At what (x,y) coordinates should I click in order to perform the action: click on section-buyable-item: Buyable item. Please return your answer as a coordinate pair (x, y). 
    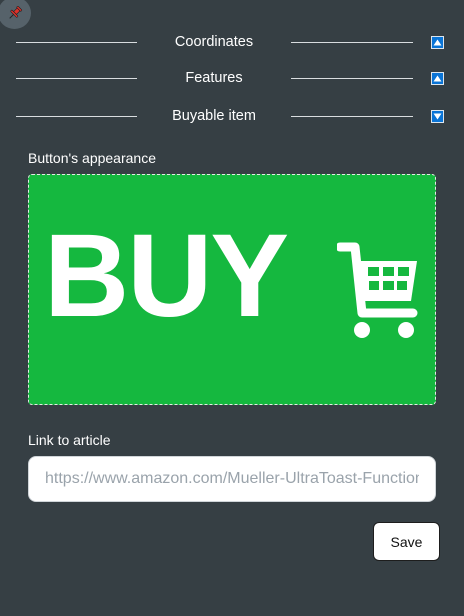
    Looking at the image, I should click on (231, 117).